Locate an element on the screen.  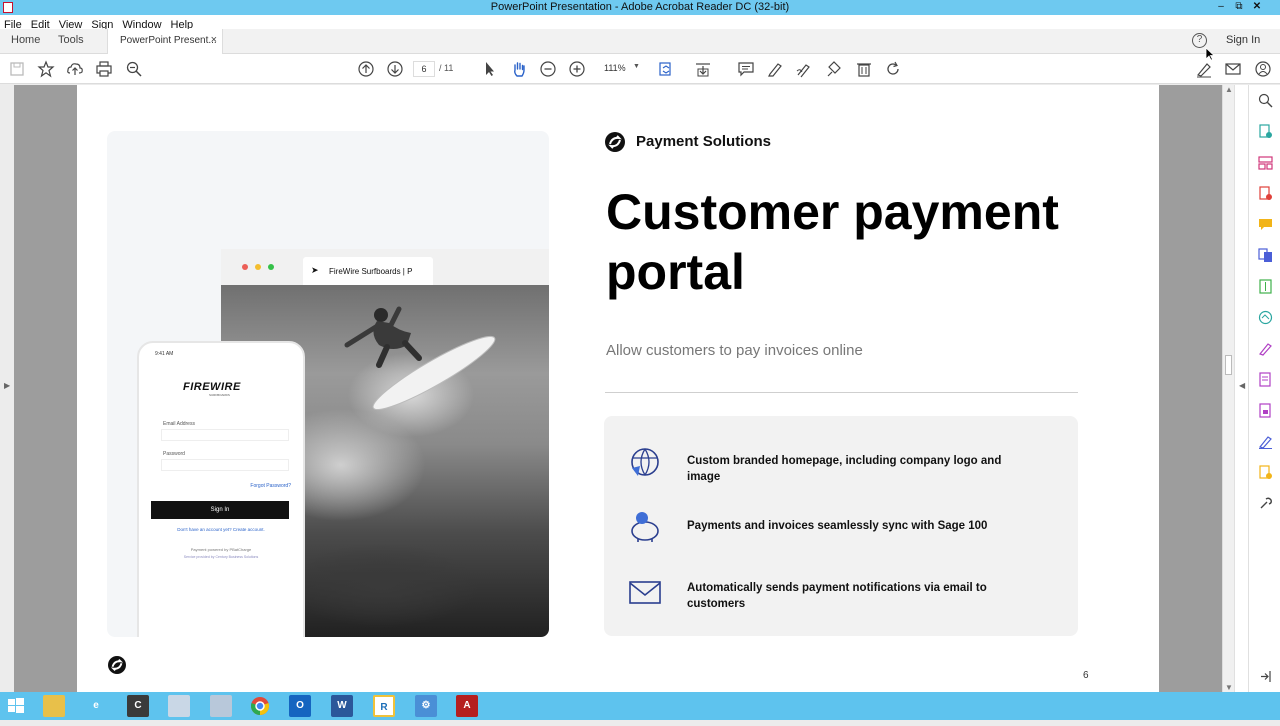
fit-page-icon is located at coordinates (666, 69).